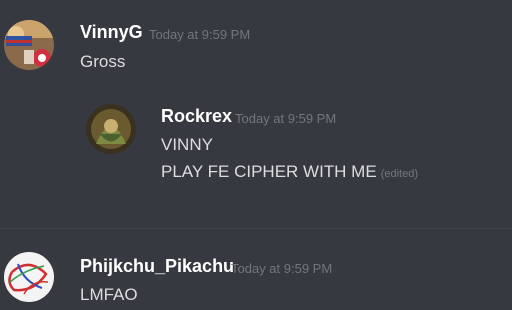 The height and width of the screenshot is (310, 512). Describe the element at coordinates (157, 266) in the screenshot. I see `username: Phijkchu_Pikachu` at that location.